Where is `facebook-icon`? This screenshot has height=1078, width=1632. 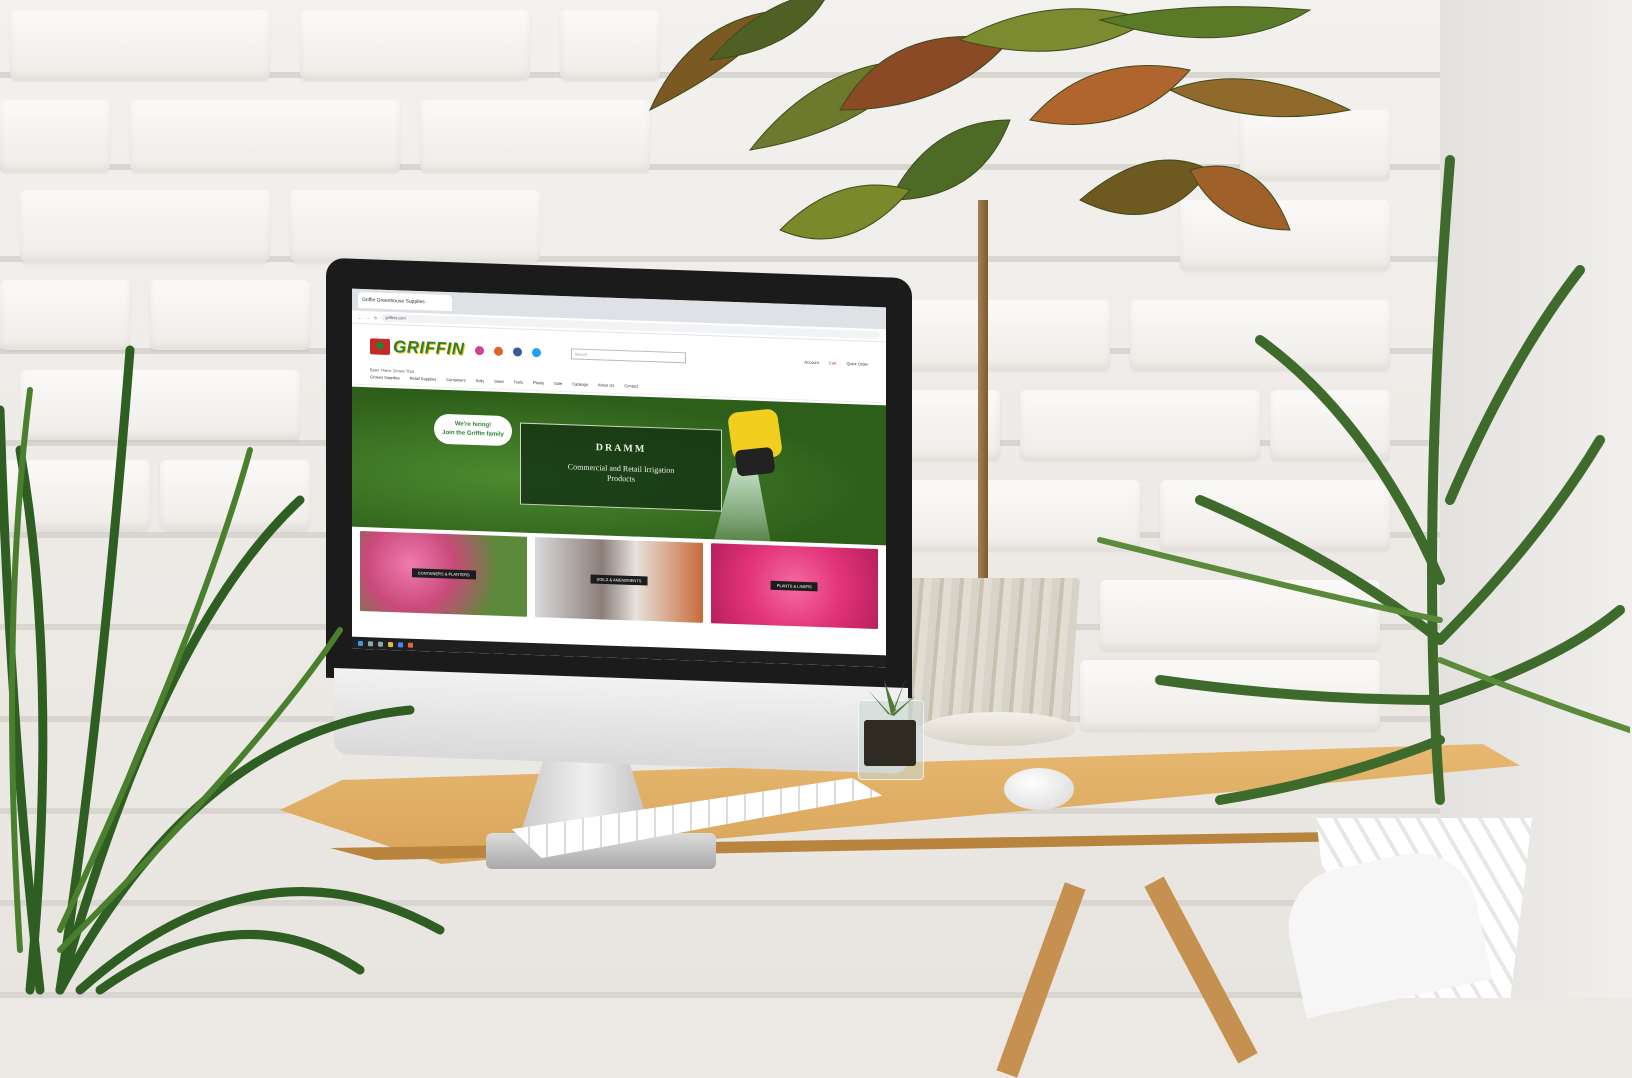
facebook-icon is located at coordinates (517, 351).